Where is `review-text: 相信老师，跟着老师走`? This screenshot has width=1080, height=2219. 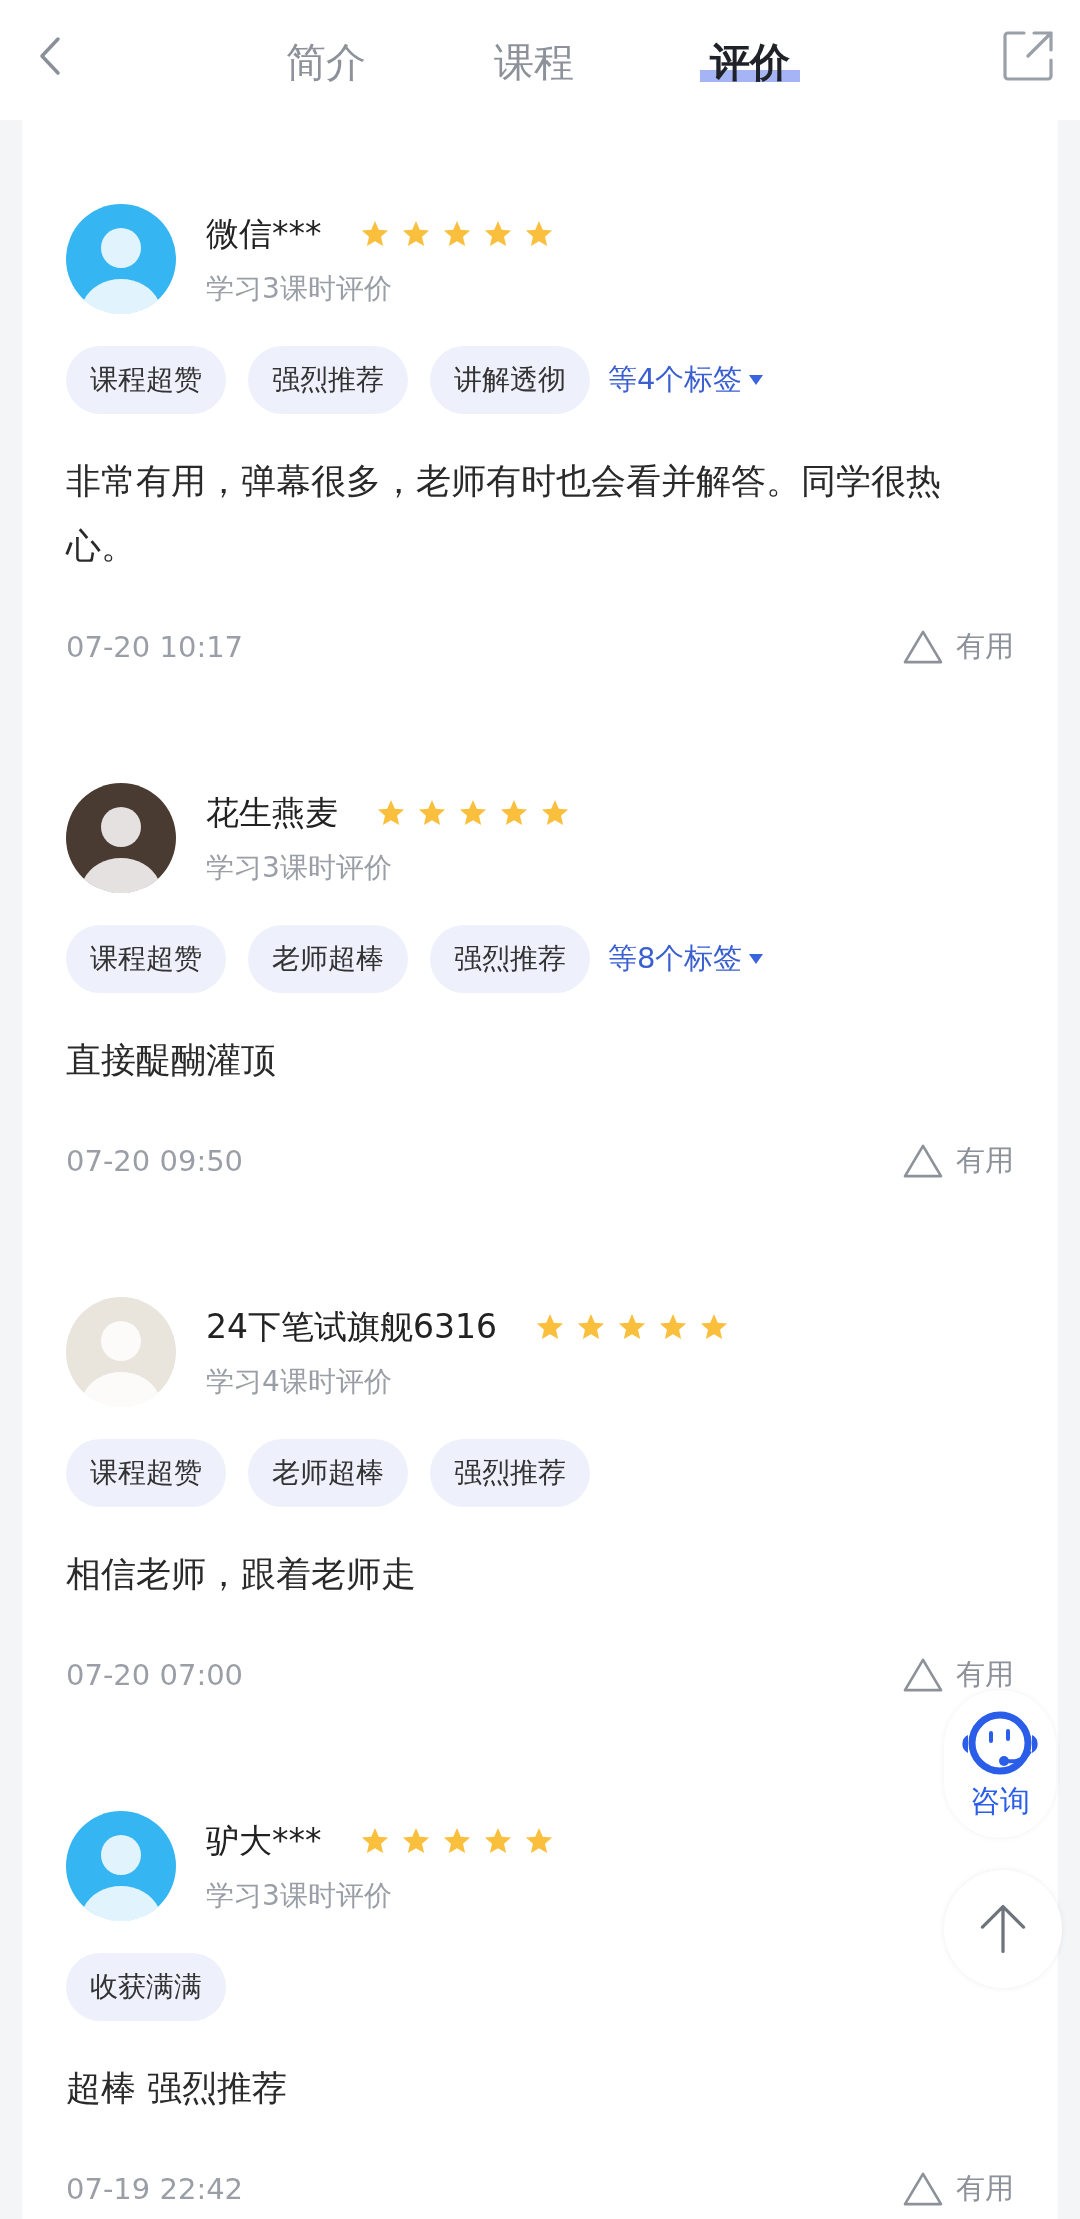
review-text: 相信老师，跟着老师走 is located at coordinates (241, 1574).